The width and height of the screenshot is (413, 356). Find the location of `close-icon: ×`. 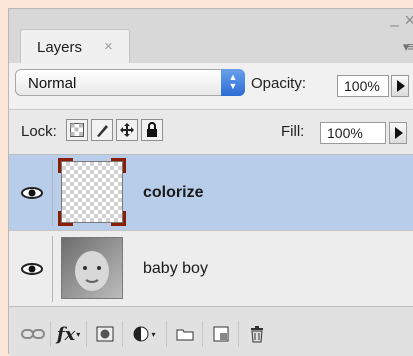

close-icon: × is located at coordinates (408, 20).